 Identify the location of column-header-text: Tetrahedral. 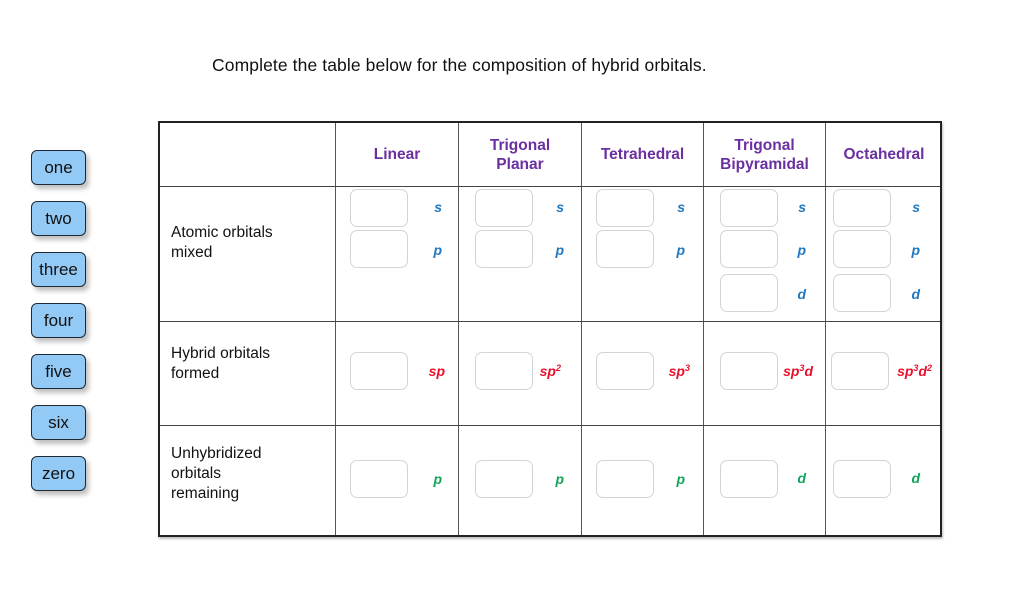
(642, 154).